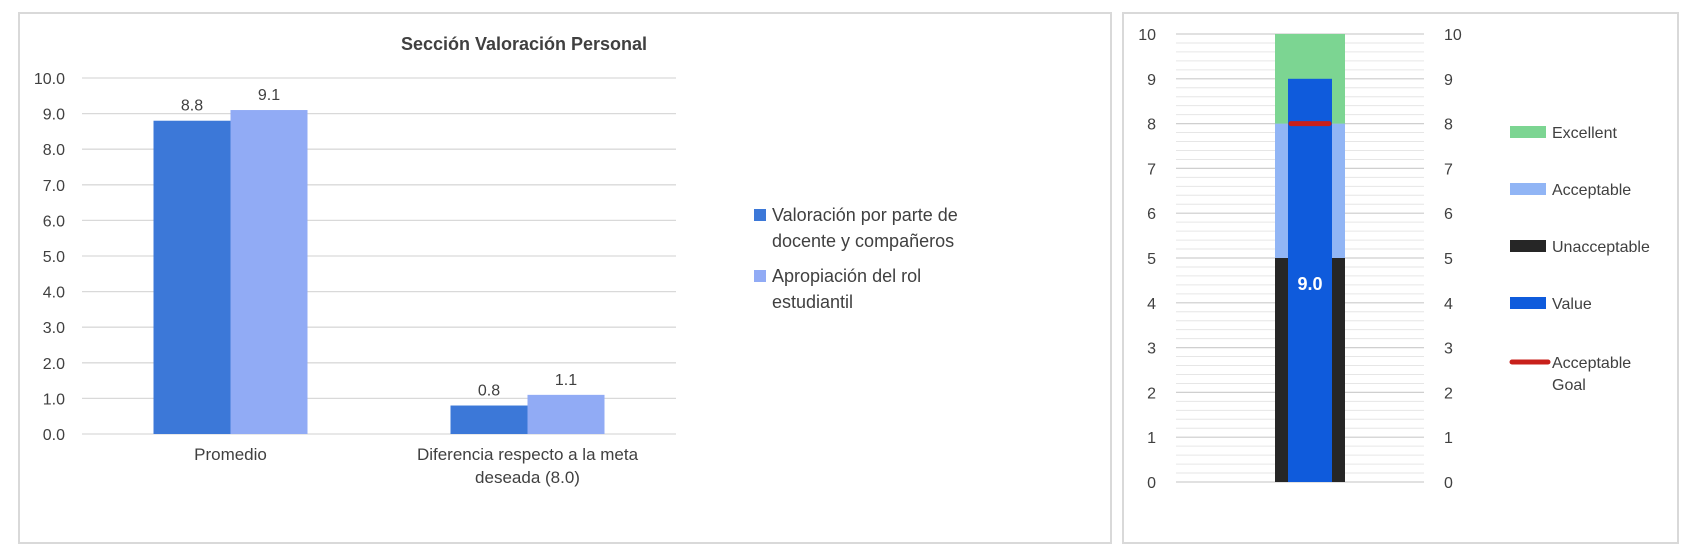  What do you see at coordinates (1151, 80) in the screenshot?
I see `y-tick-label-left: 9` at bounding box center [1151, 80].